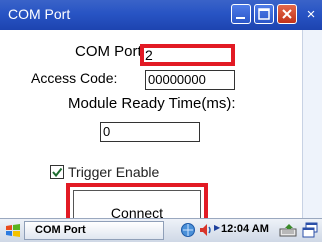 The image size is (322, 242). What do you see at coordinates (288, 230) in the screenshot?
I see `keyboard-icon` at bounding box center [288, 230].